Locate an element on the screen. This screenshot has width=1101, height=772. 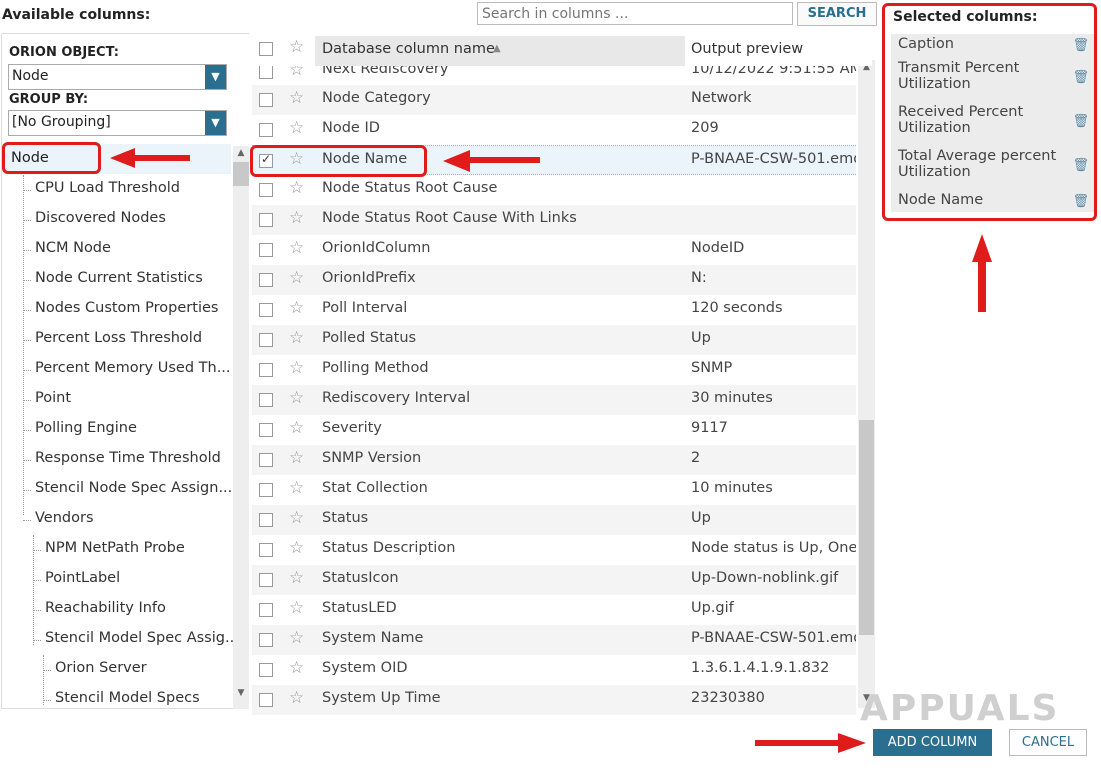
column-name-header: Database column name ▲ is located at coordinates (500, 51).